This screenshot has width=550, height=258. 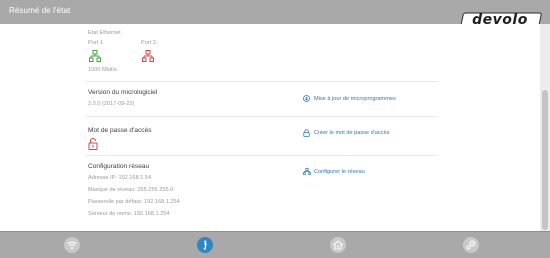 I want to click on bottom-navigation, so click(x=275, y=244).